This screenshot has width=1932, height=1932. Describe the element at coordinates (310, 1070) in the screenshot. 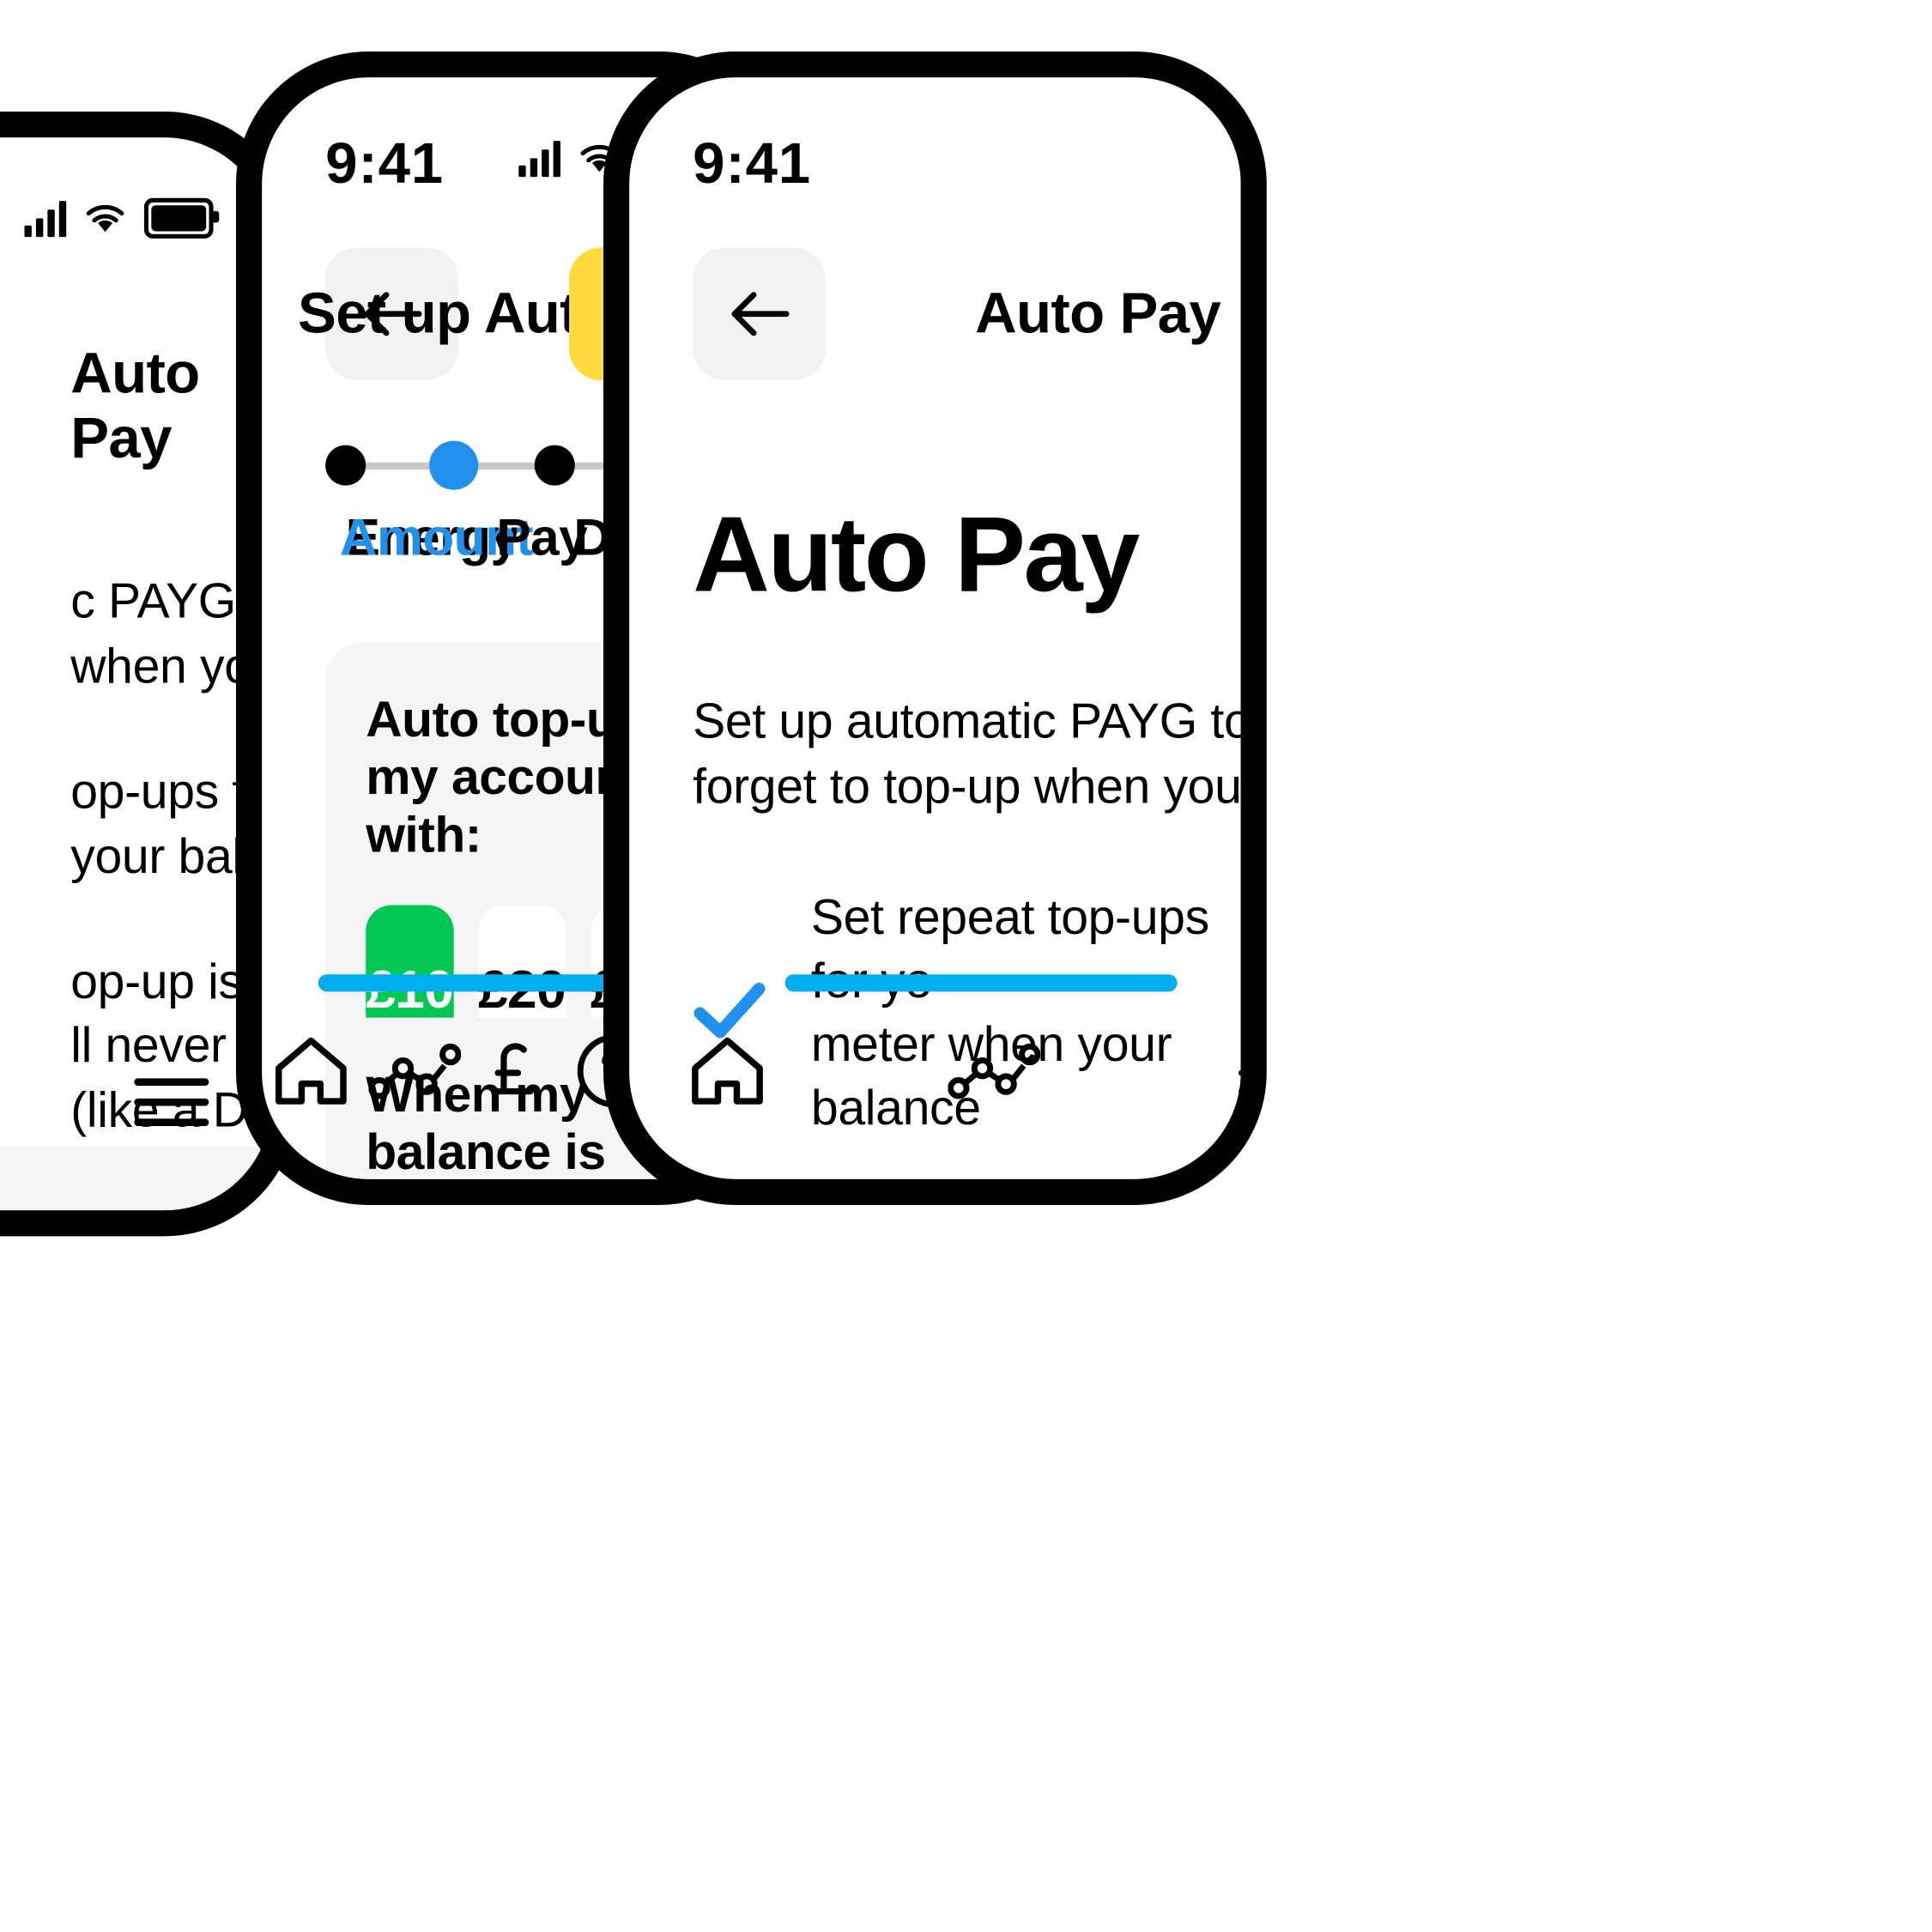

I see `tab-home-middle` at that location.